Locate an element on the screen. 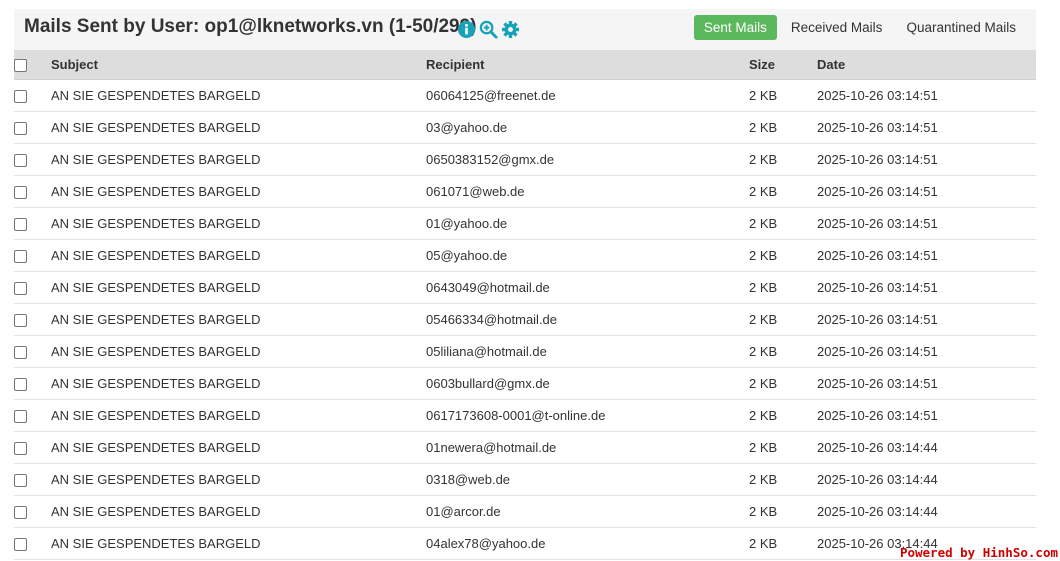 This screenshot has height=561, width=1060. column-header-recipient: Recipient is located at coordinates (587, 65).